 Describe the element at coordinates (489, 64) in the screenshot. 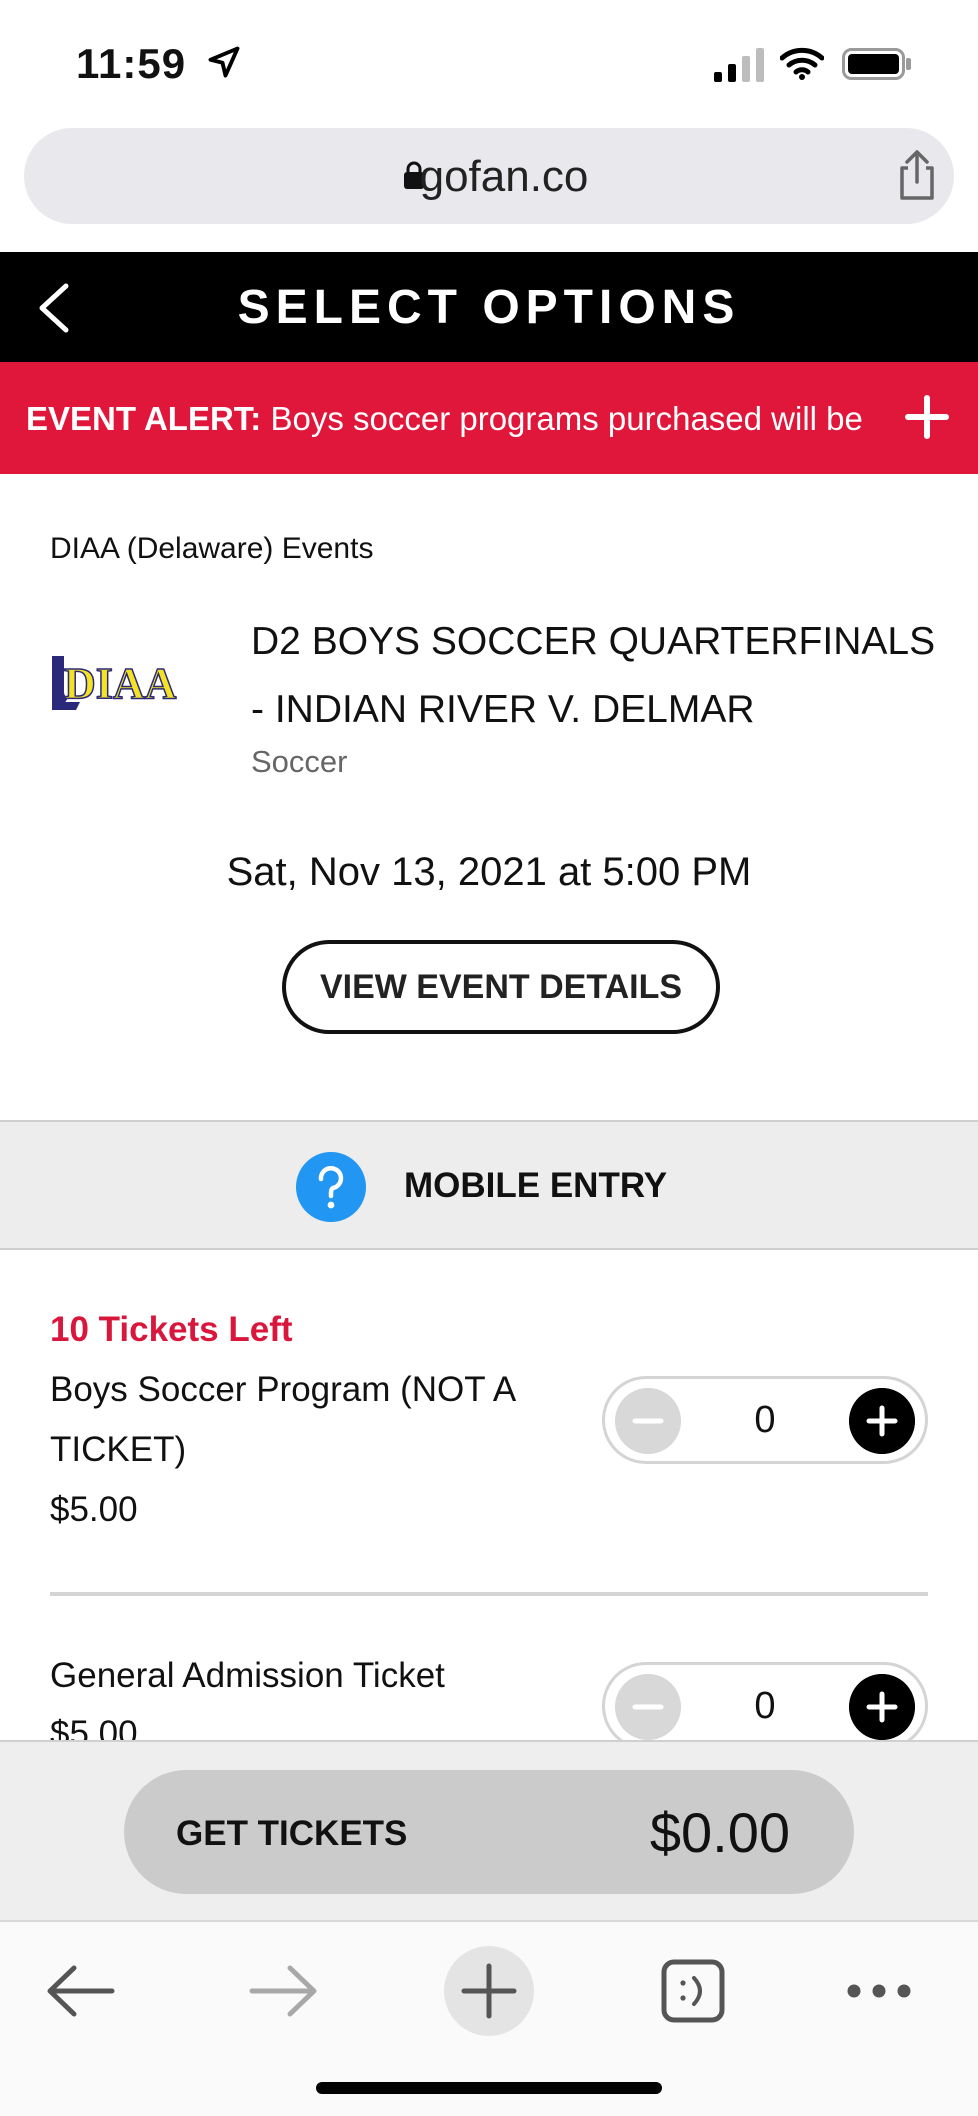

I see `status-bar: 11:59` at that location.